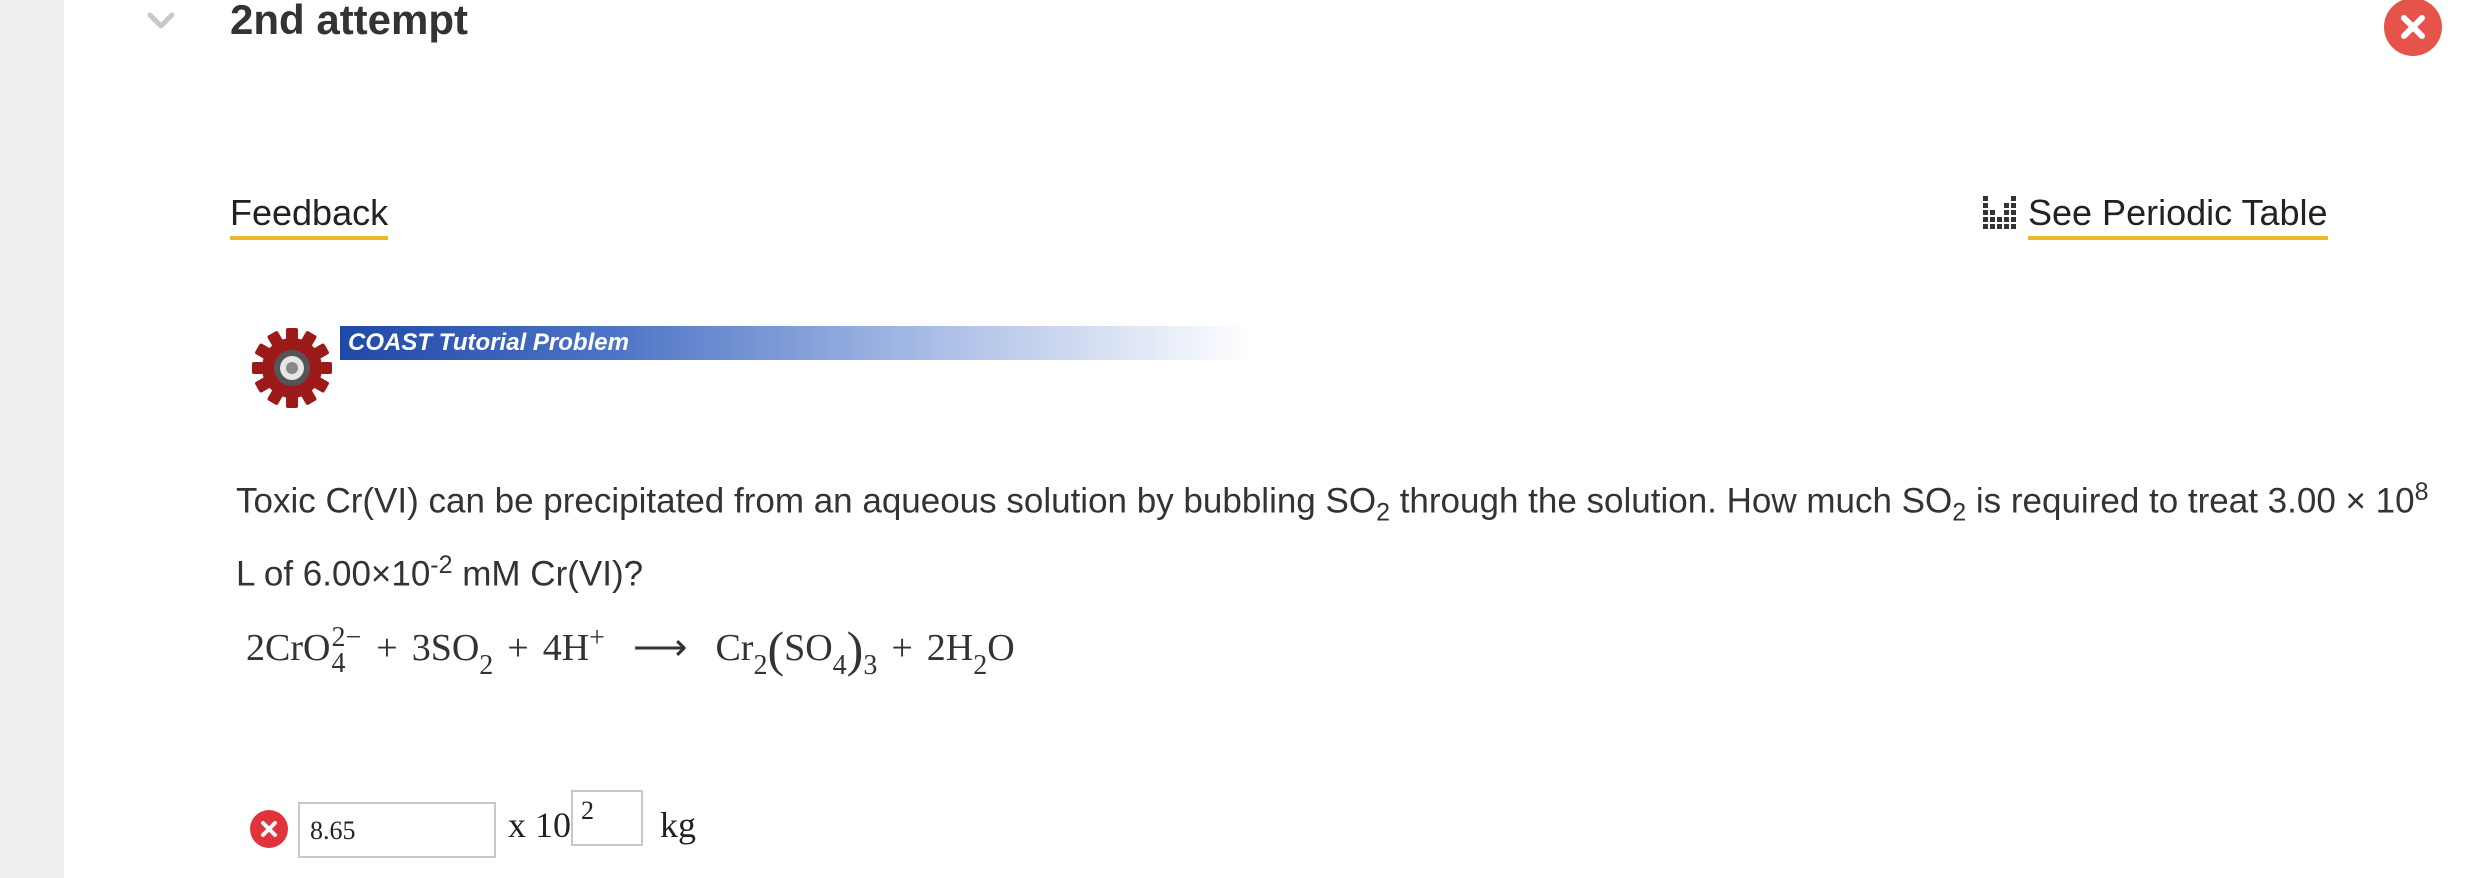 This screenshot has width=2472, height=878. I want to click on supsub-stack: 2− 4, so click(346, 652).